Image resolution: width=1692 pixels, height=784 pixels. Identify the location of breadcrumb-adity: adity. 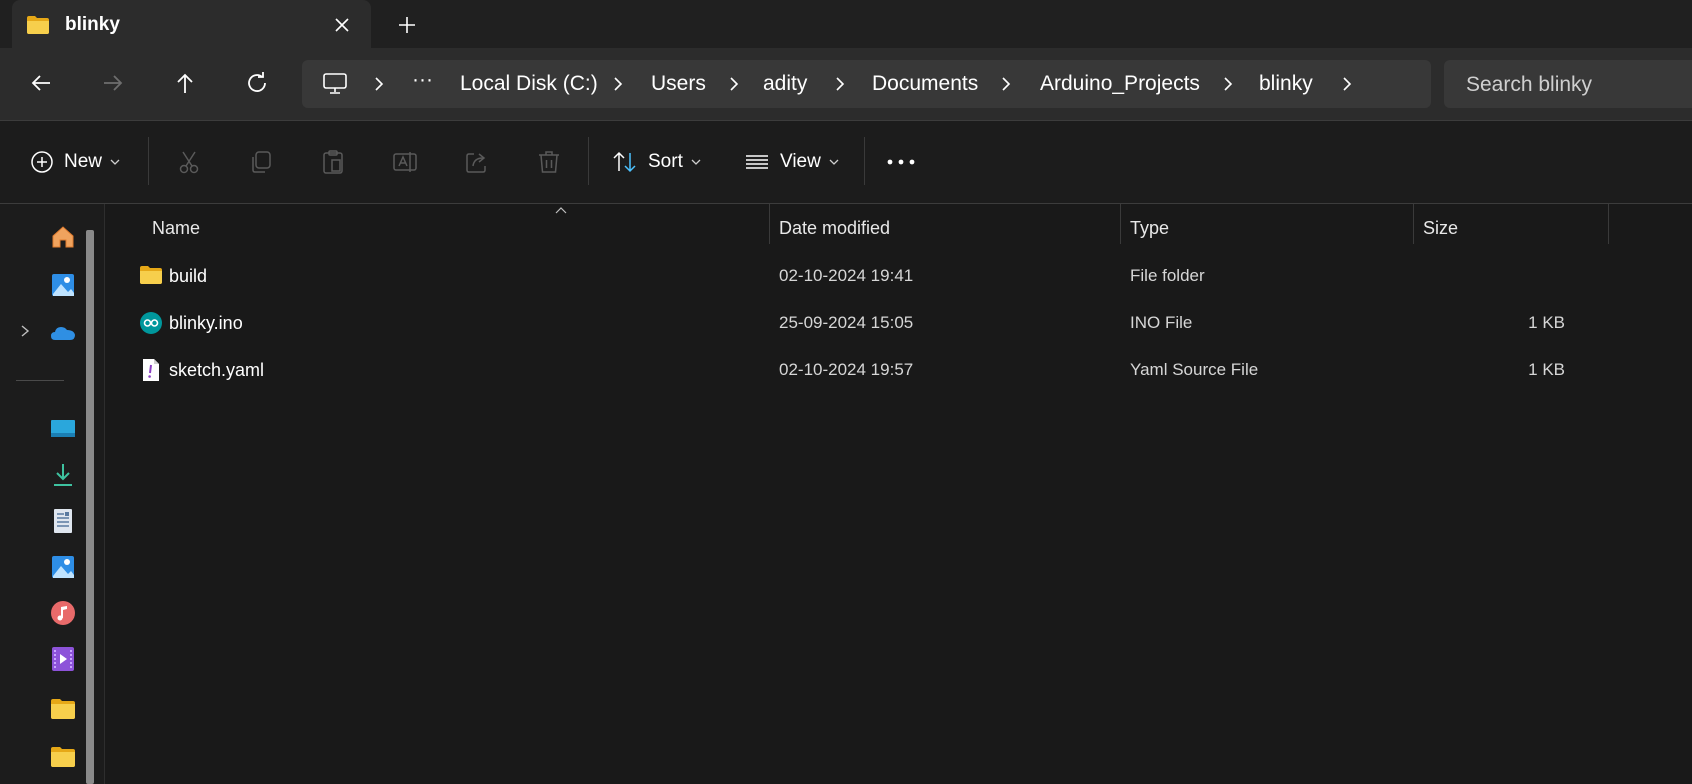
(785, 84).